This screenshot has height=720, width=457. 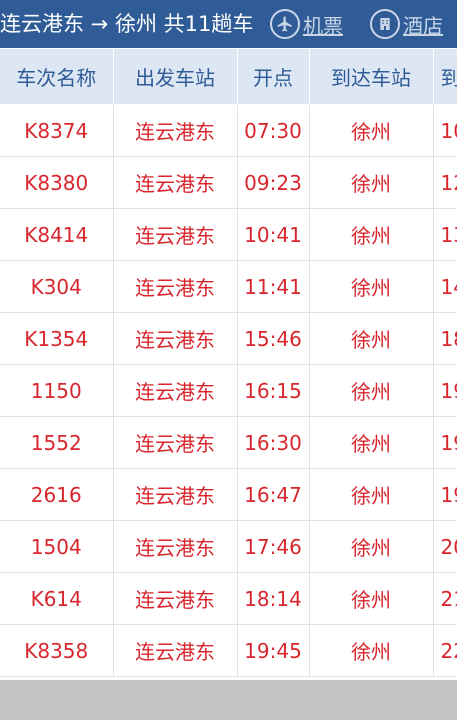 What do you see at coordinates (273, 130) in the screenshot?
I see `departure-time-cell: 07:30` at bounding box center [273, 130].